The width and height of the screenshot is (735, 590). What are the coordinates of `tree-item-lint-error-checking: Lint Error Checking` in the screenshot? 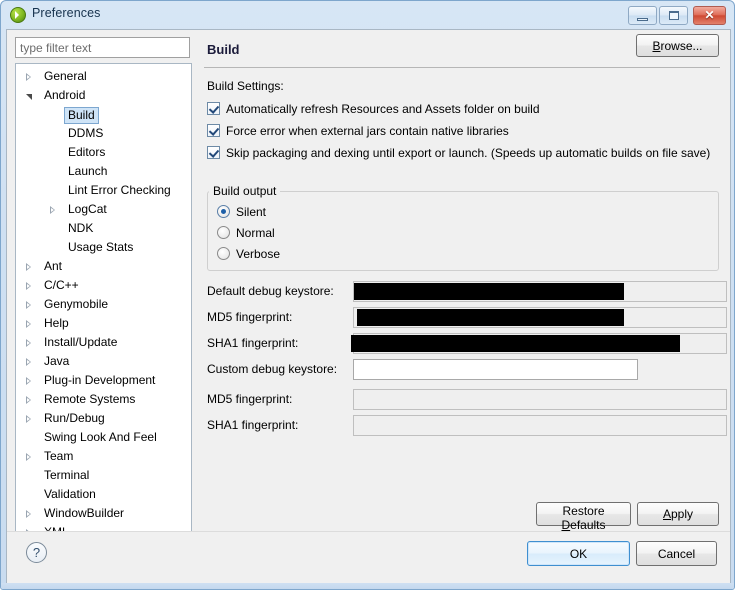 It's located at (103, 190).